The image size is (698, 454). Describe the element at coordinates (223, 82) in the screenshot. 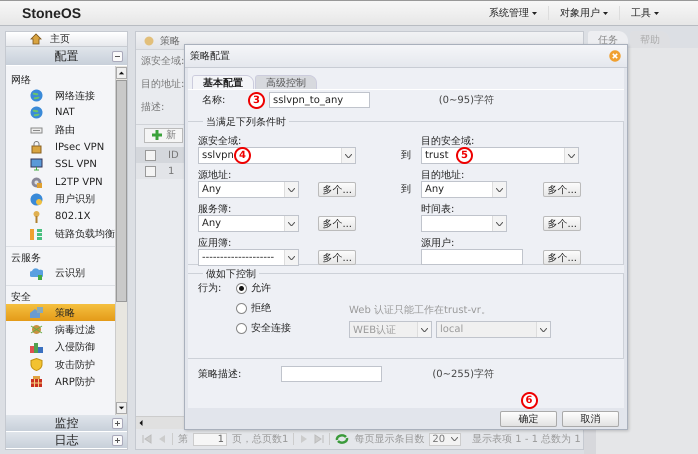

I see `tab: 基本配置` at that location.